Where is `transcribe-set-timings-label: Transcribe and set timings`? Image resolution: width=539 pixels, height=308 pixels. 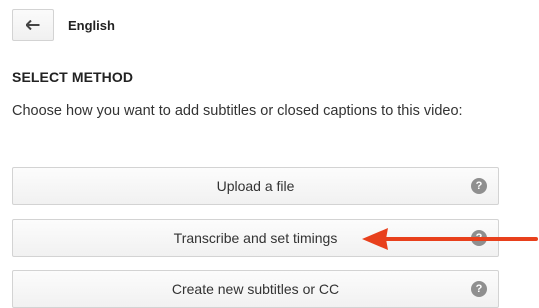
transcribe-set-timings-label: Transcribe and set timings is located at coordinates (255, 238).